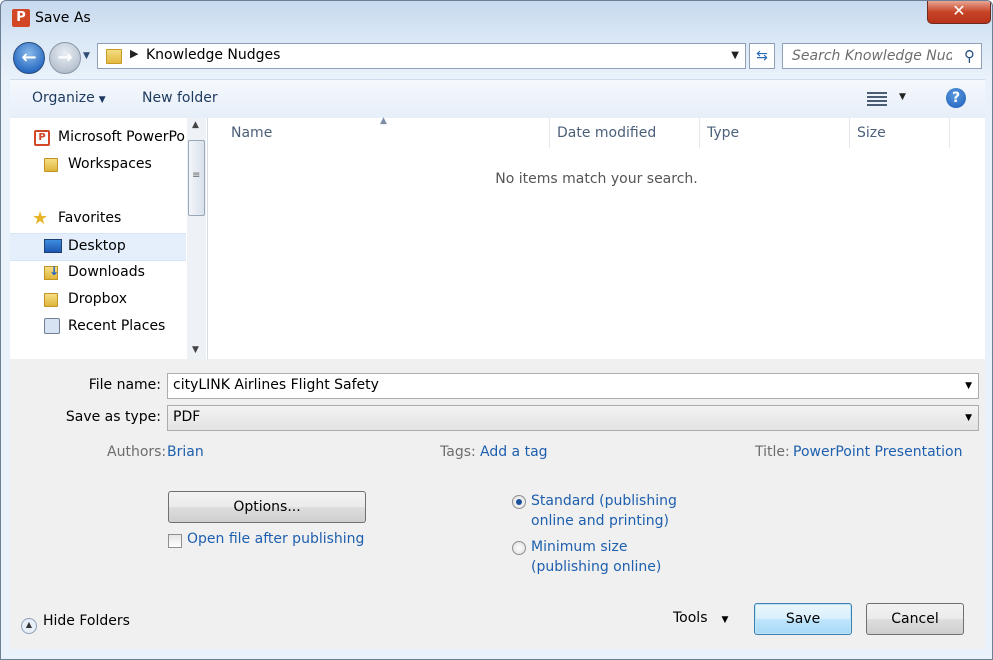 The width and height of the screenshot is (993, 660). What do you see at coordinates (90, 218) in the screenshot?
I see `nav-item-label: Favorites` at bounding box center [90, 218].